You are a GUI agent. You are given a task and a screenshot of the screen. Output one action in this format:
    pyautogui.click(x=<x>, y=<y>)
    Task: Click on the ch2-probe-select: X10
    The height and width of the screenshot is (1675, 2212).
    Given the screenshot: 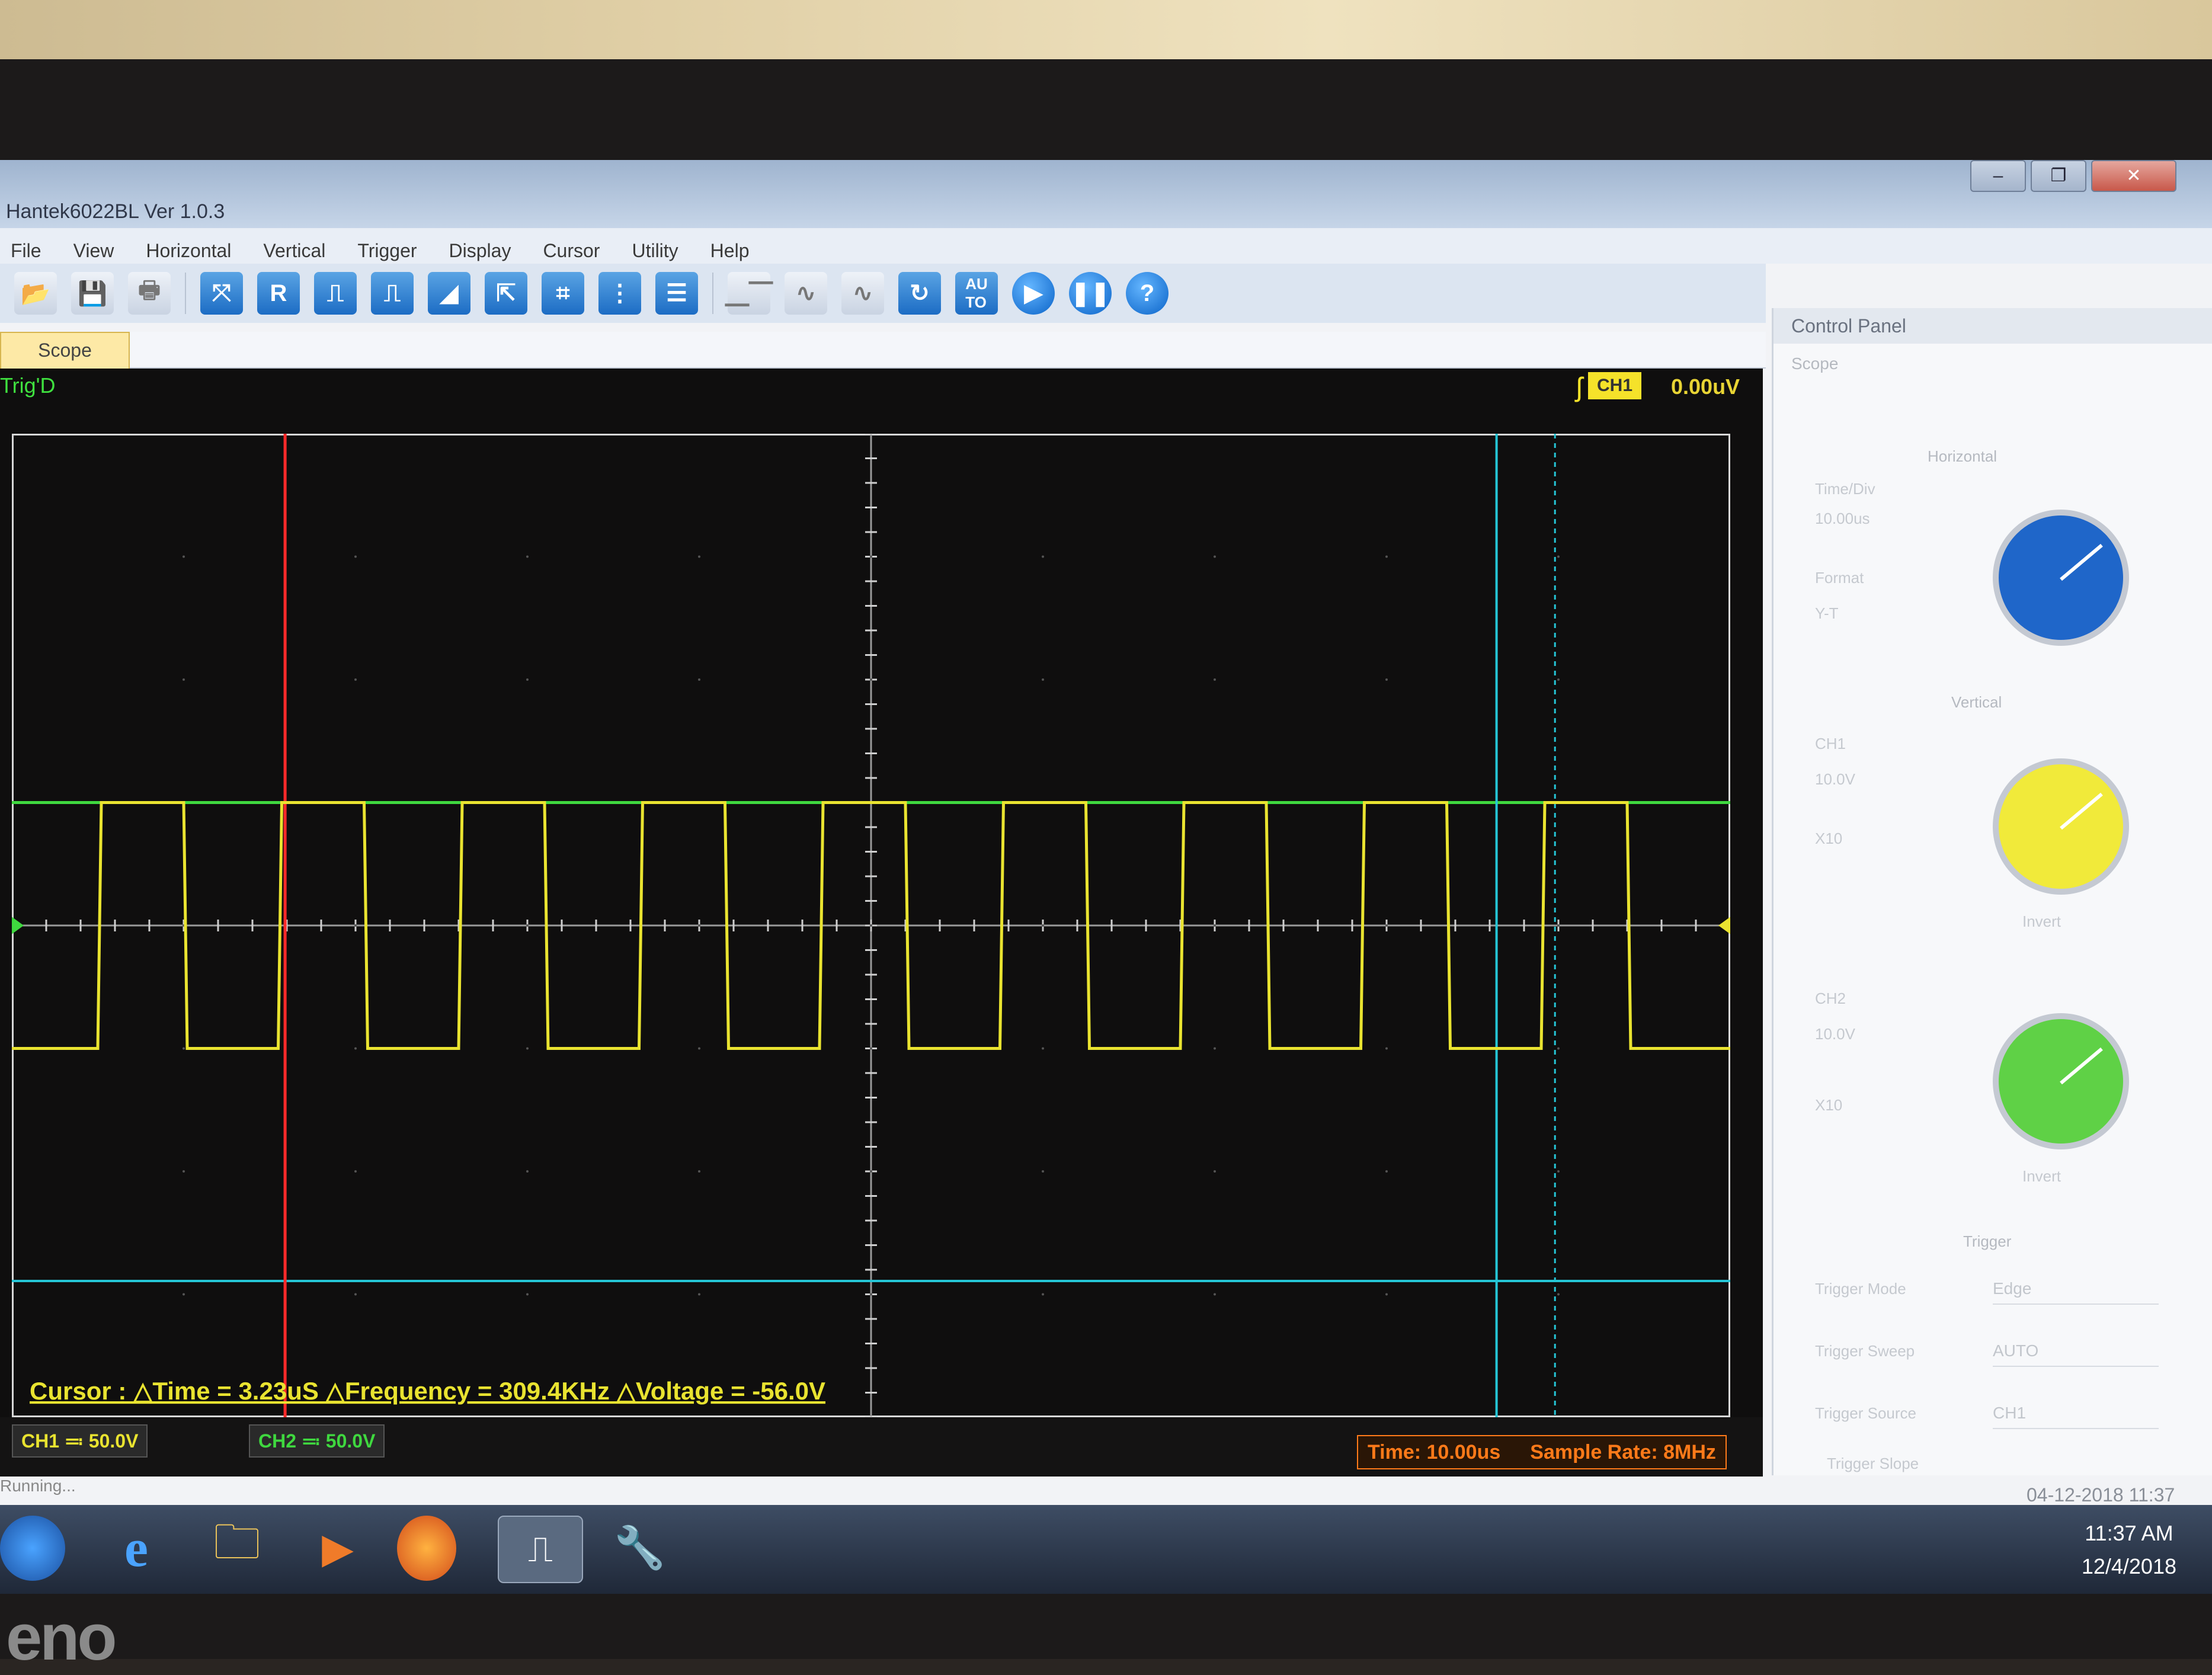 What is the action you would take?
    pyautogui.click(x=1828, y=1105)
    